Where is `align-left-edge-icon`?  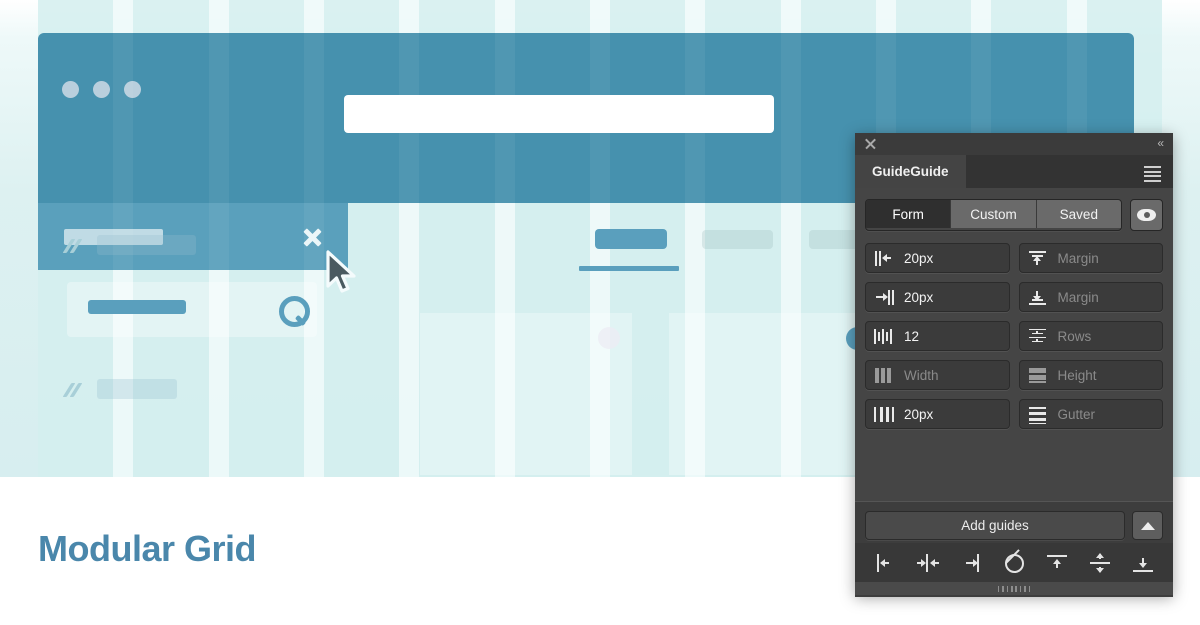 align-left-edge-icon is located at coordinates (885, 563).